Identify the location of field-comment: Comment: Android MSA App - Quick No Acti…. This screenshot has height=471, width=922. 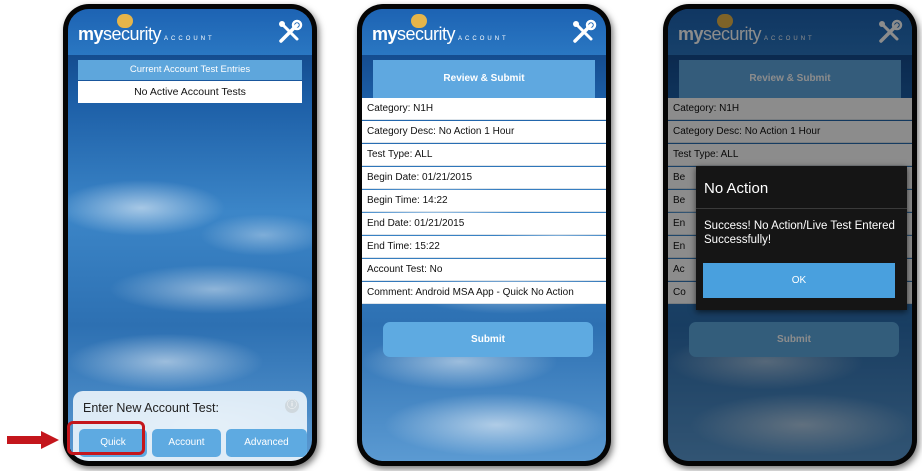
(484, 293).